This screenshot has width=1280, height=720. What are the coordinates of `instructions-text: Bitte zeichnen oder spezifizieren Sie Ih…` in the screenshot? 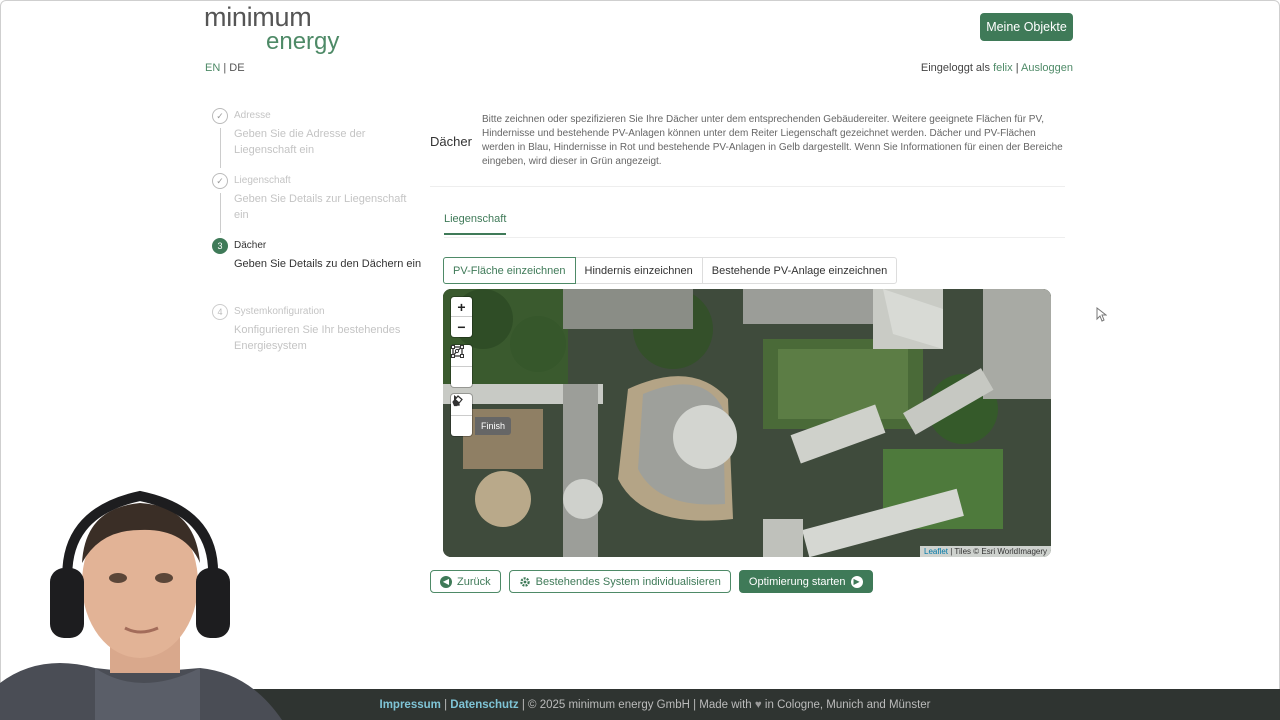 It's located at (772, 140).